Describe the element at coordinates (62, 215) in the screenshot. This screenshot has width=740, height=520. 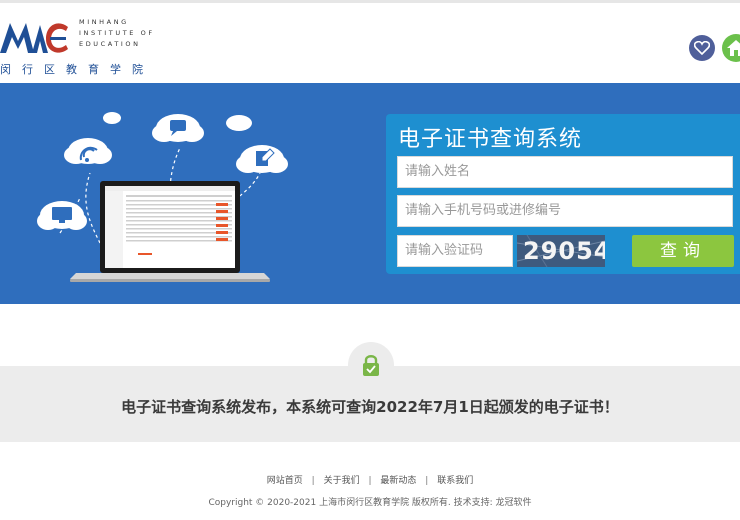
I see `cloud-monitor-icon` at that location.